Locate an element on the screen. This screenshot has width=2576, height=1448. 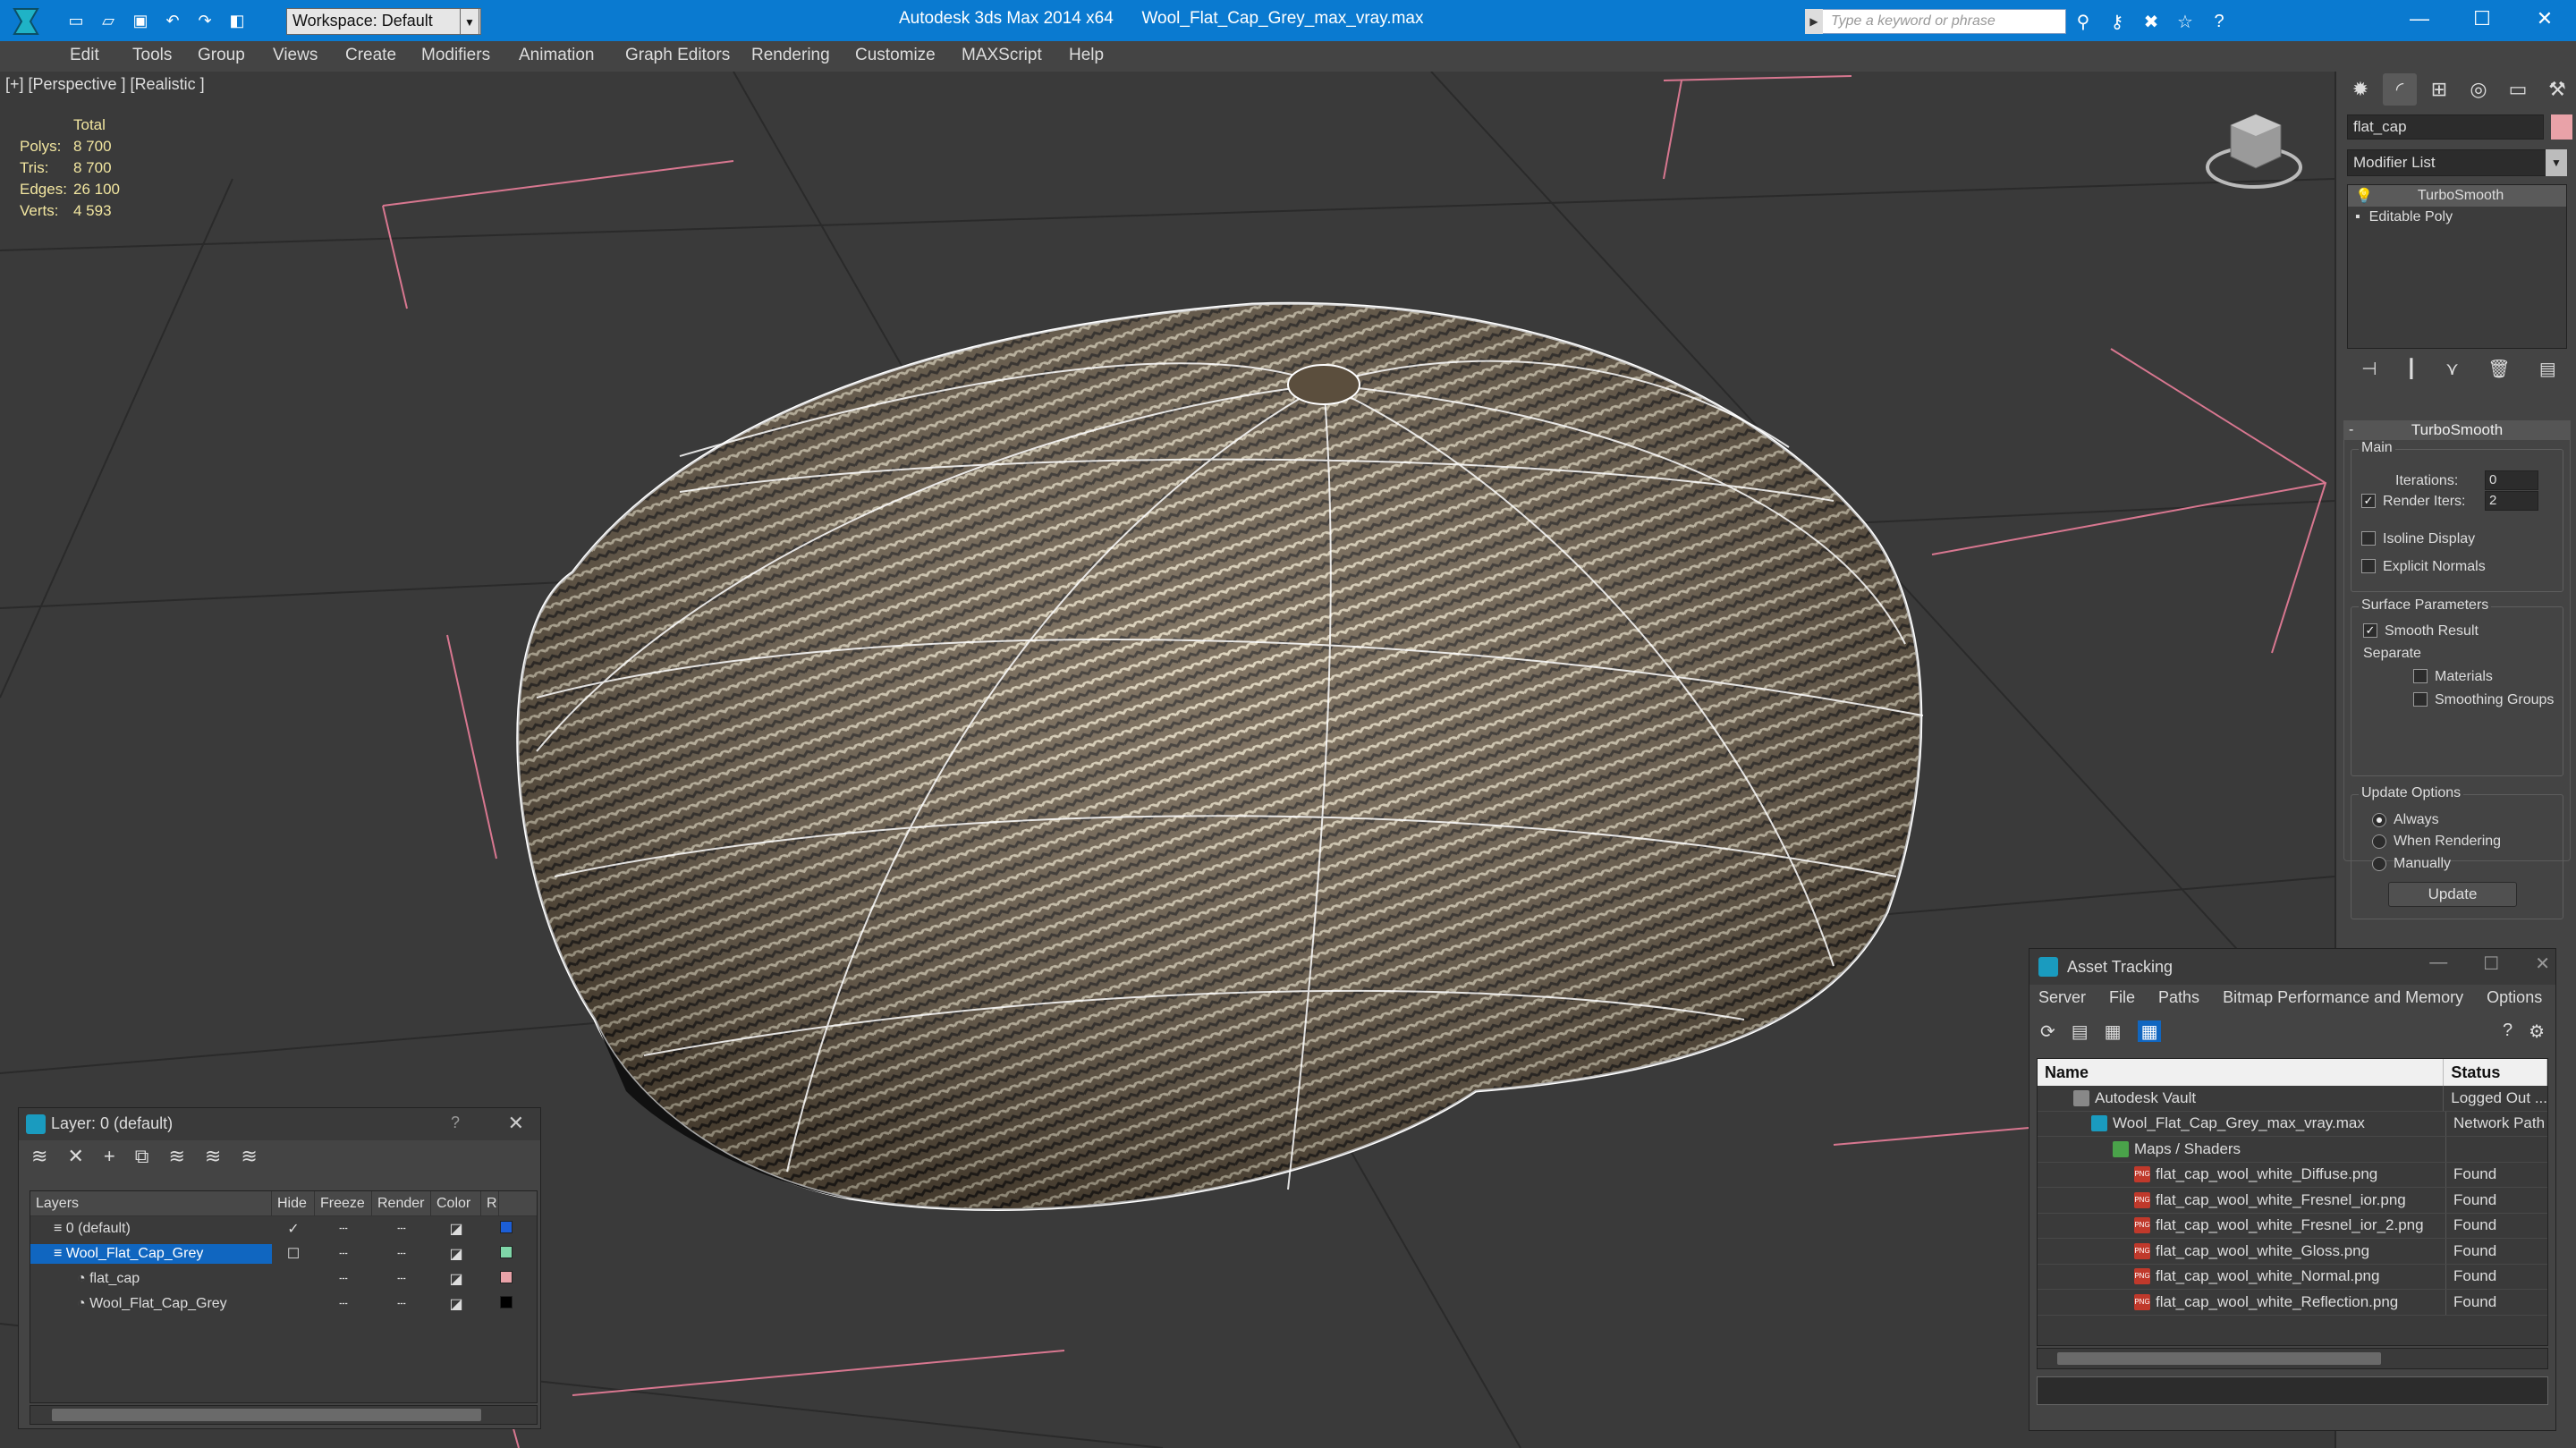
menu-bitmap-performance: Bitmap Performance and Memory is located at coordinates (2343, 999).